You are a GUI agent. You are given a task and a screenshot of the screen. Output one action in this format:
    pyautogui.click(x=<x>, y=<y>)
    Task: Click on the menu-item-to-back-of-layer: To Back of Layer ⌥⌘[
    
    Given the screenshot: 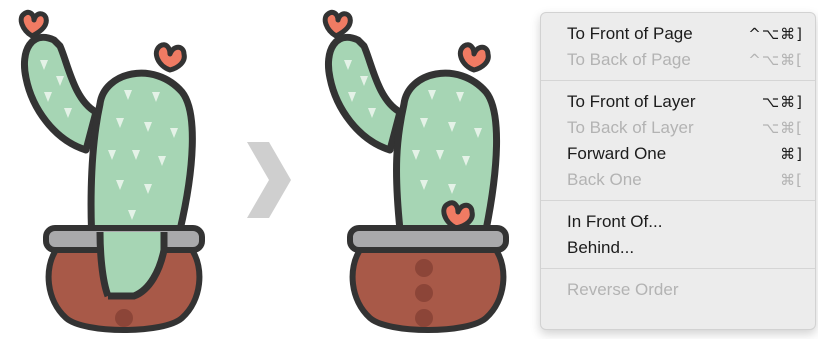 What is the action you would take?
    pyautogui.click(x=678, y=128)
    